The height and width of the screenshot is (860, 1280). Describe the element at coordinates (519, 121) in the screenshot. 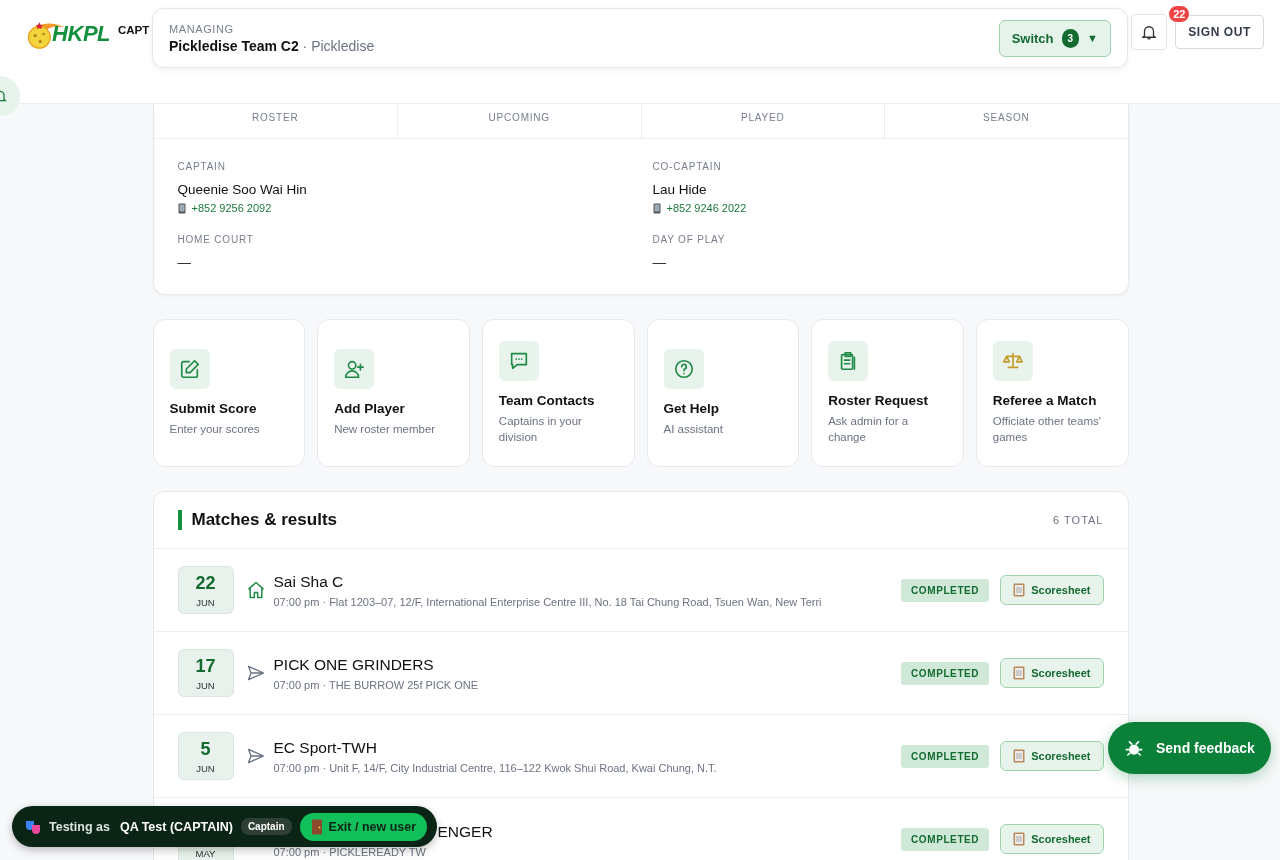

I see `stat-label: UPCOMING` at that location.